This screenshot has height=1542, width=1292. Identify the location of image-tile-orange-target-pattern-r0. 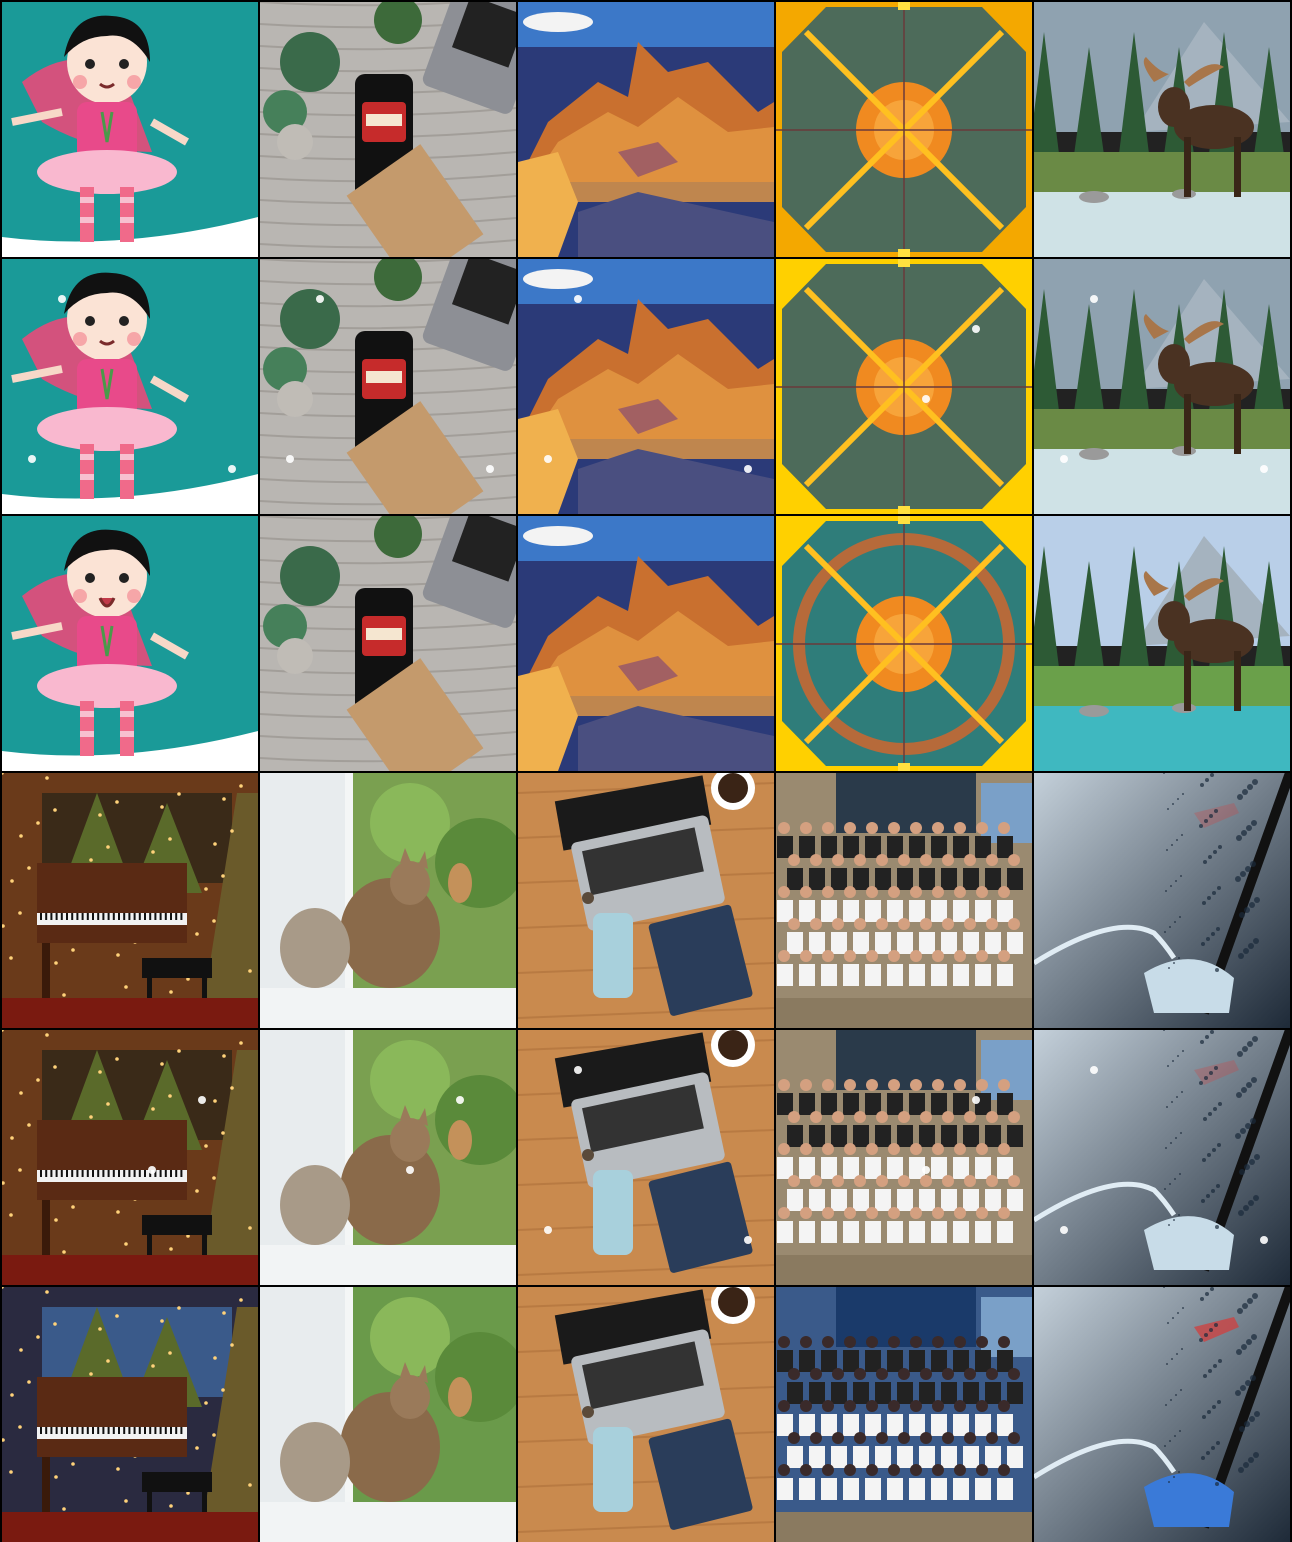
(904, 129).